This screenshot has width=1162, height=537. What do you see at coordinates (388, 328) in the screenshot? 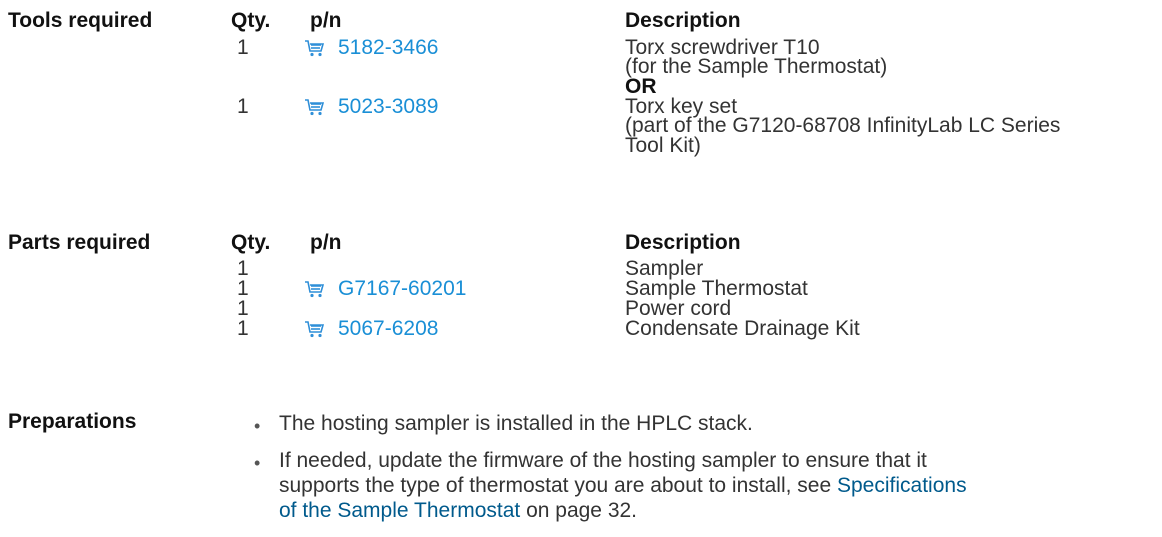
I see `part-4-part-number-link: 5067-6208` at bounding box center [388, 328].